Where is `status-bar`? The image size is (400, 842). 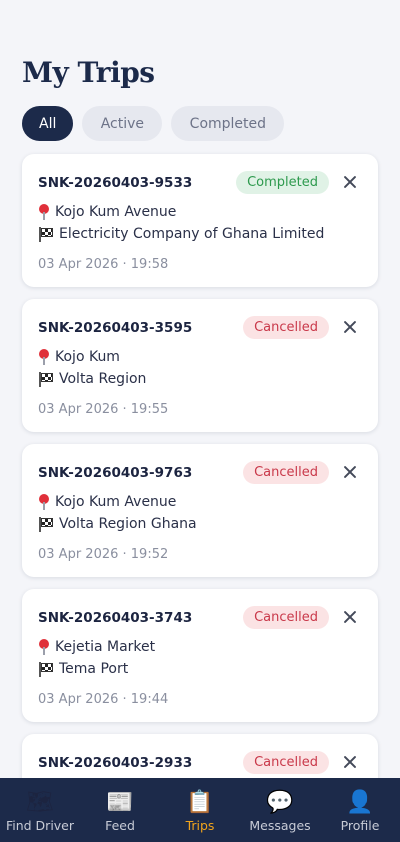
status-bar is located at coordinates (200, 18).